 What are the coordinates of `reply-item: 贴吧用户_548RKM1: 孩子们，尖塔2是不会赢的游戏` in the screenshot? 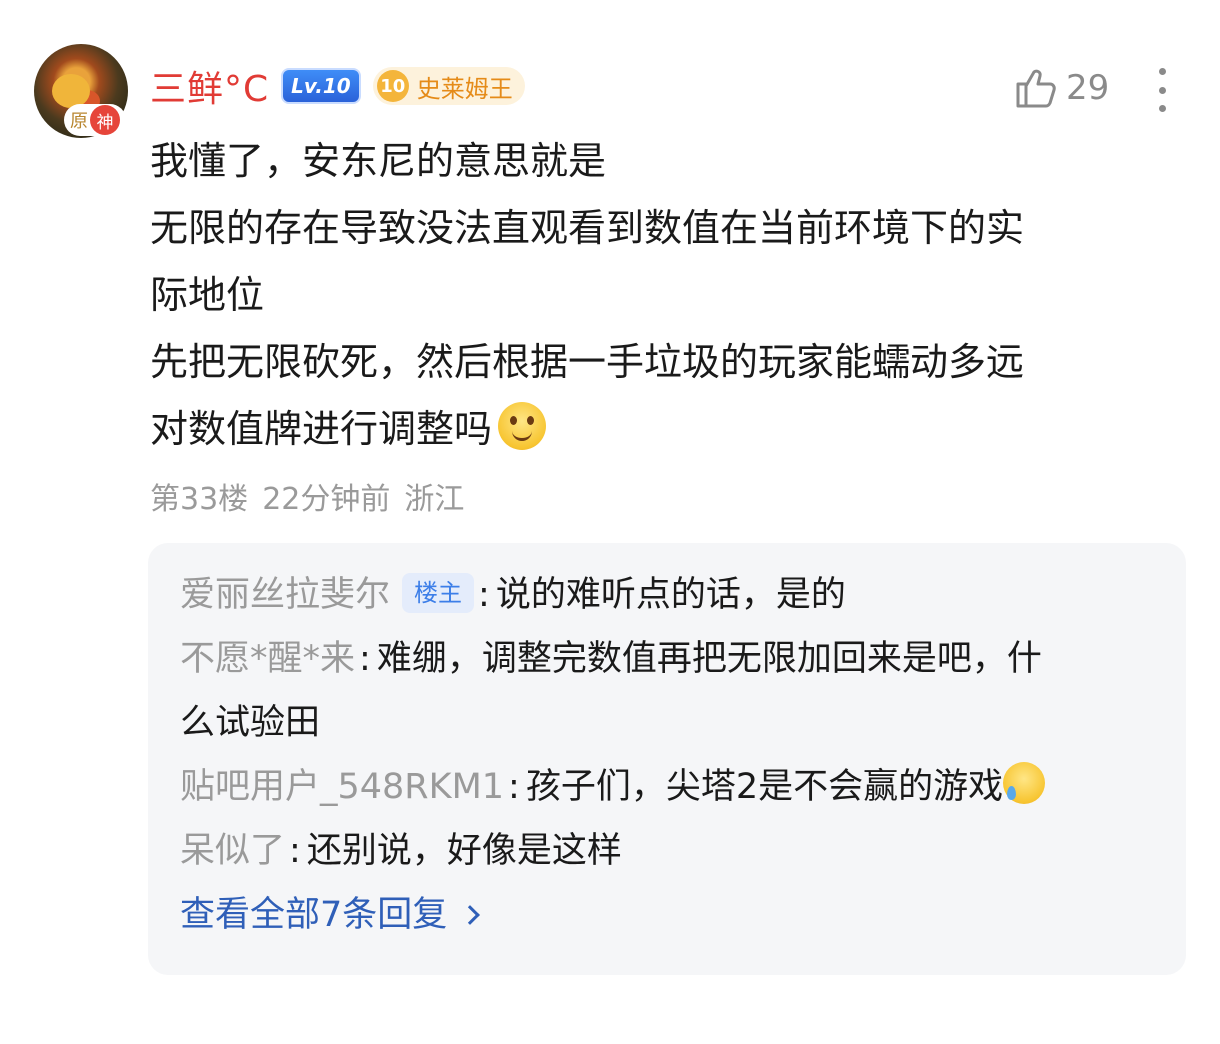 It's located at (667, 787).